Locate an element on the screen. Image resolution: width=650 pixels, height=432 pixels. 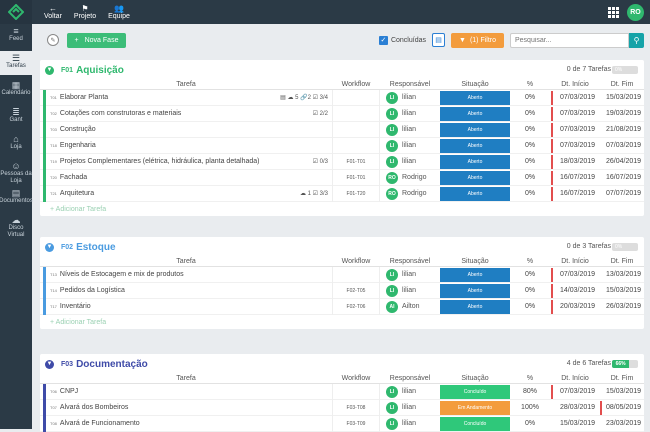
apps-grid-icon is located at coordinates (613, 12).